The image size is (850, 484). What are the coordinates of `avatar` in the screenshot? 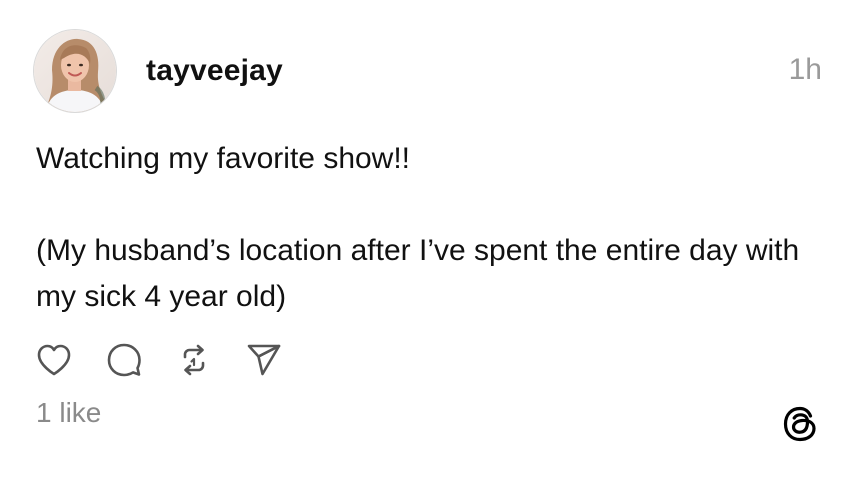 It's located at (75, 71).